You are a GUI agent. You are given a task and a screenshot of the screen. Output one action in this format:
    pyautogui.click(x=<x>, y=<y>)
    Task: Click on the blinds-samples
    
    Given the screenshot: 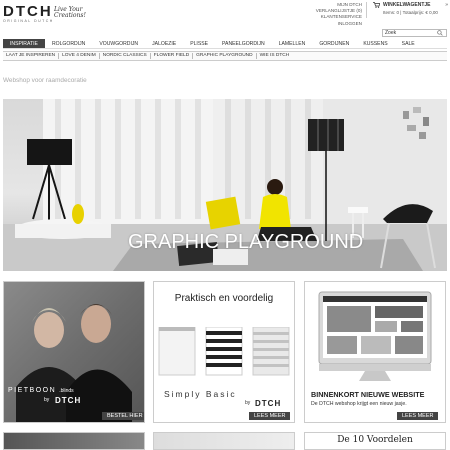 What is the action you would take?
    pyautogui.click(x=224, y=351)
    